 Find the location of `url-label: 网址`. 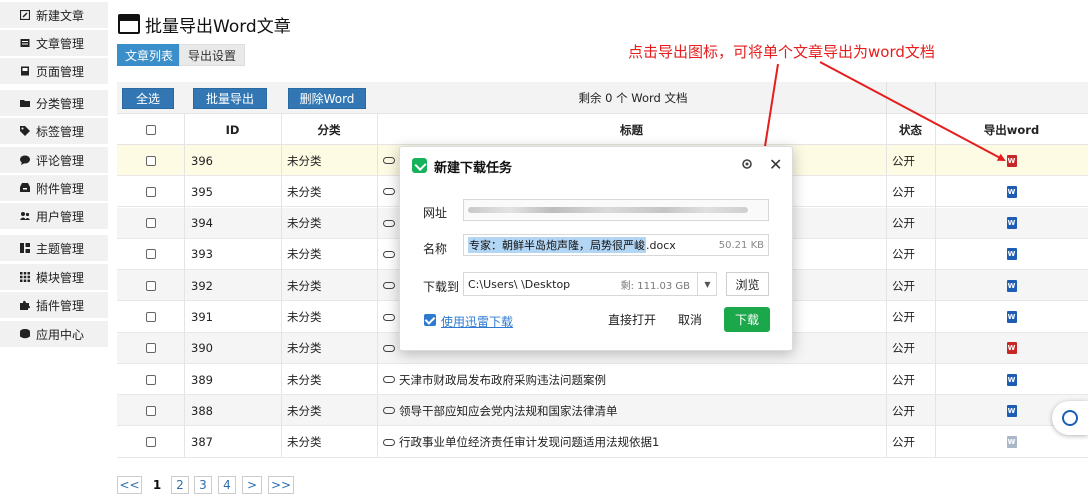

url-label: 网址 is located at coordinates (435, 213).